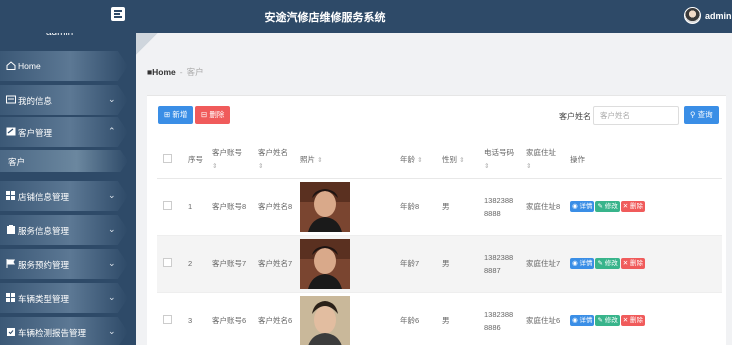 This screenshot has height=345, width=732. What do you see at coordinates (502, 264) in the screenshot?
I see `cell-phone: 1382388 8887` at bounding box center [502, 264].